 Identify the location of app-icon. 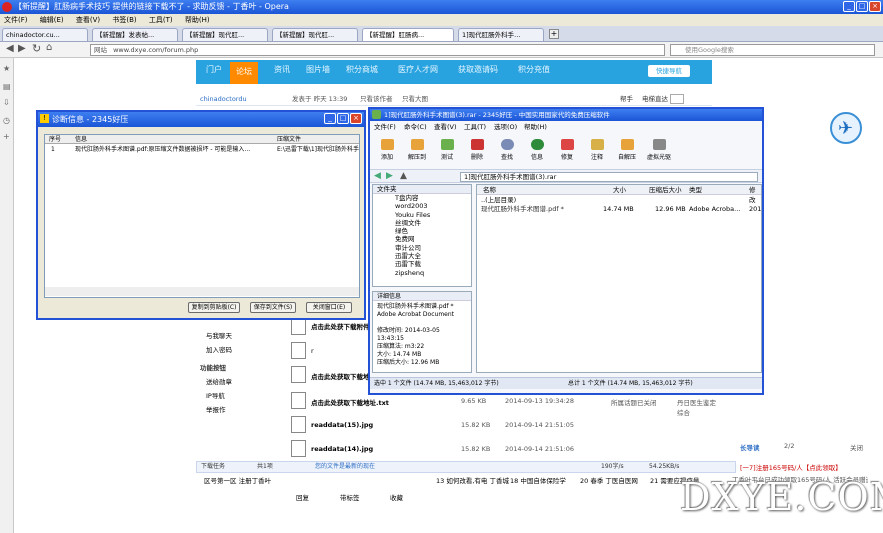
(376, 114).